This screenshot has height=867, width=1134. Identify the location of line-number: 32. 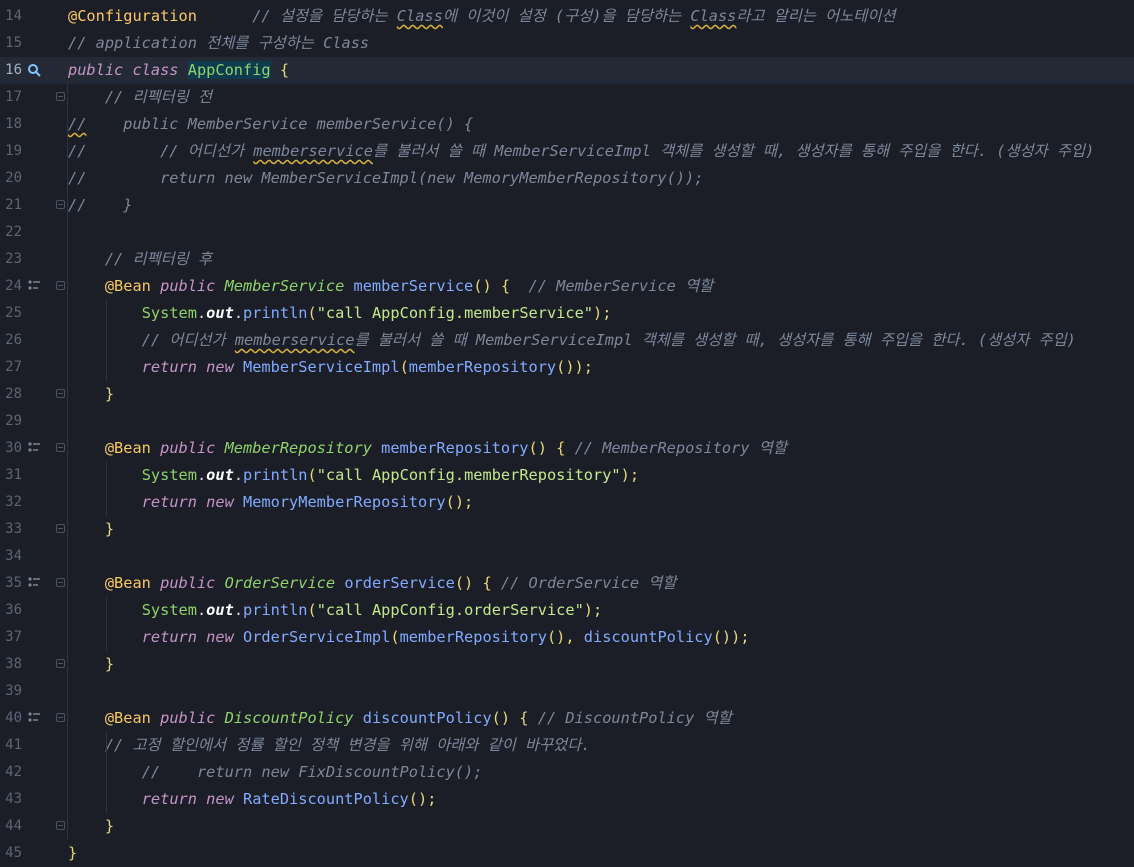
(11, 502).